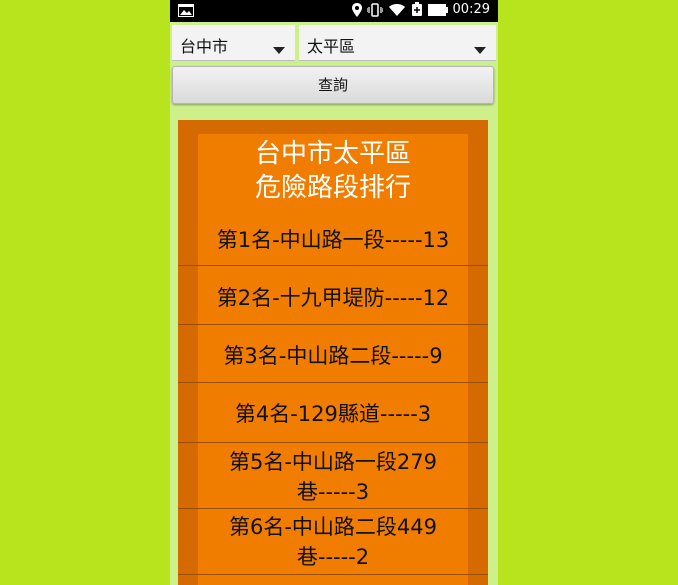 The width and height of the screenshot is (678, 585). Describe the element at coordinates (333, 542) in the screenshot. I see `list-item: 第6名-中山路二段449 巷-----2` at that location.